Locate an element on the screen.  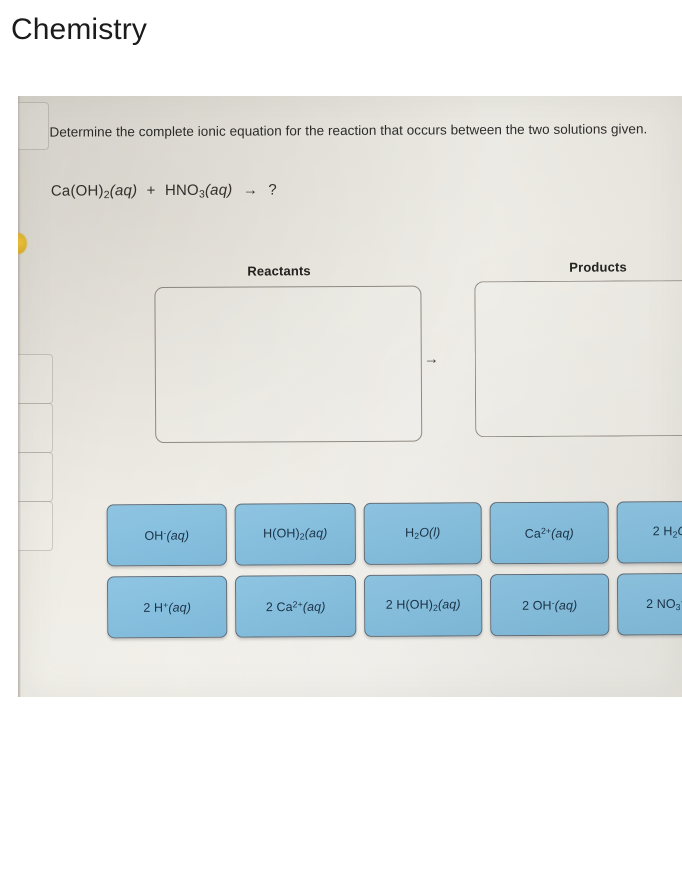
tile-label: 2 Ca2+(aq) is located at coordinates (295, 606).